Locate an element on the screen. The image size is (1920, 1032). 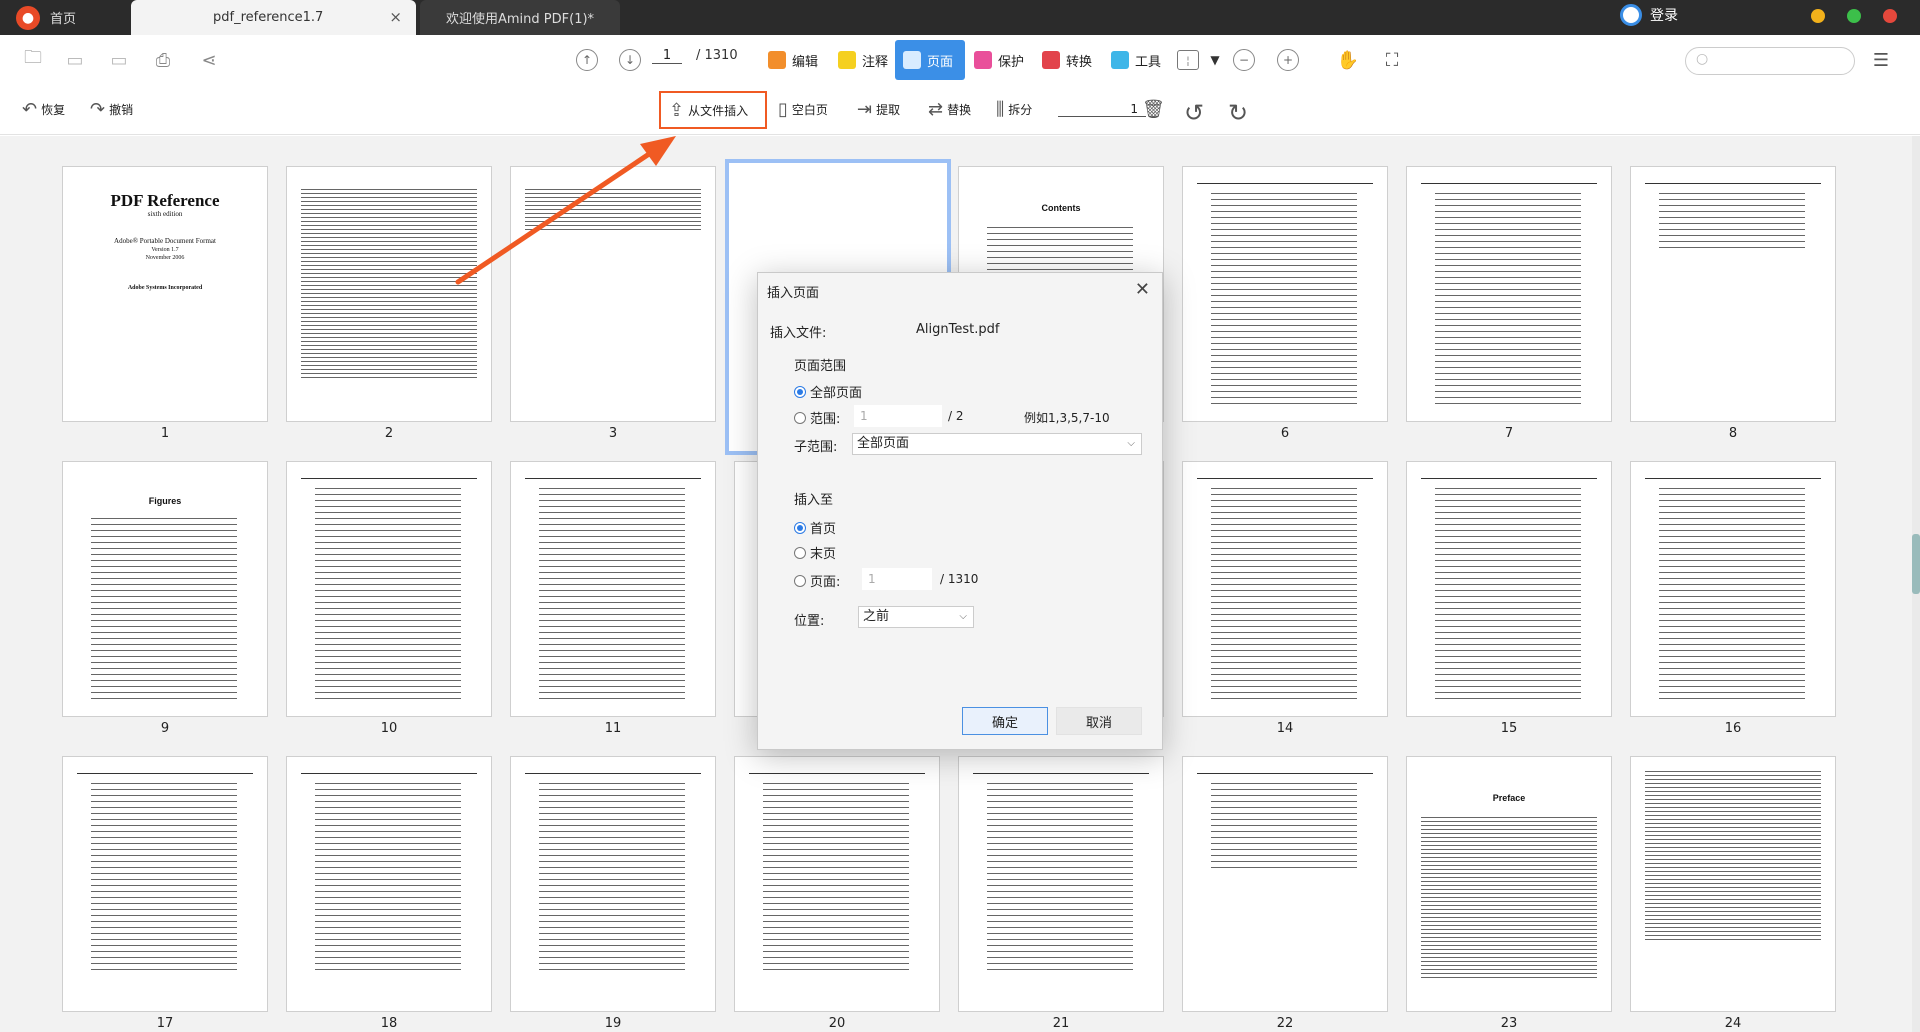
subrange-select: 全部页面 ⌵ is located at coordinates (997, 444).